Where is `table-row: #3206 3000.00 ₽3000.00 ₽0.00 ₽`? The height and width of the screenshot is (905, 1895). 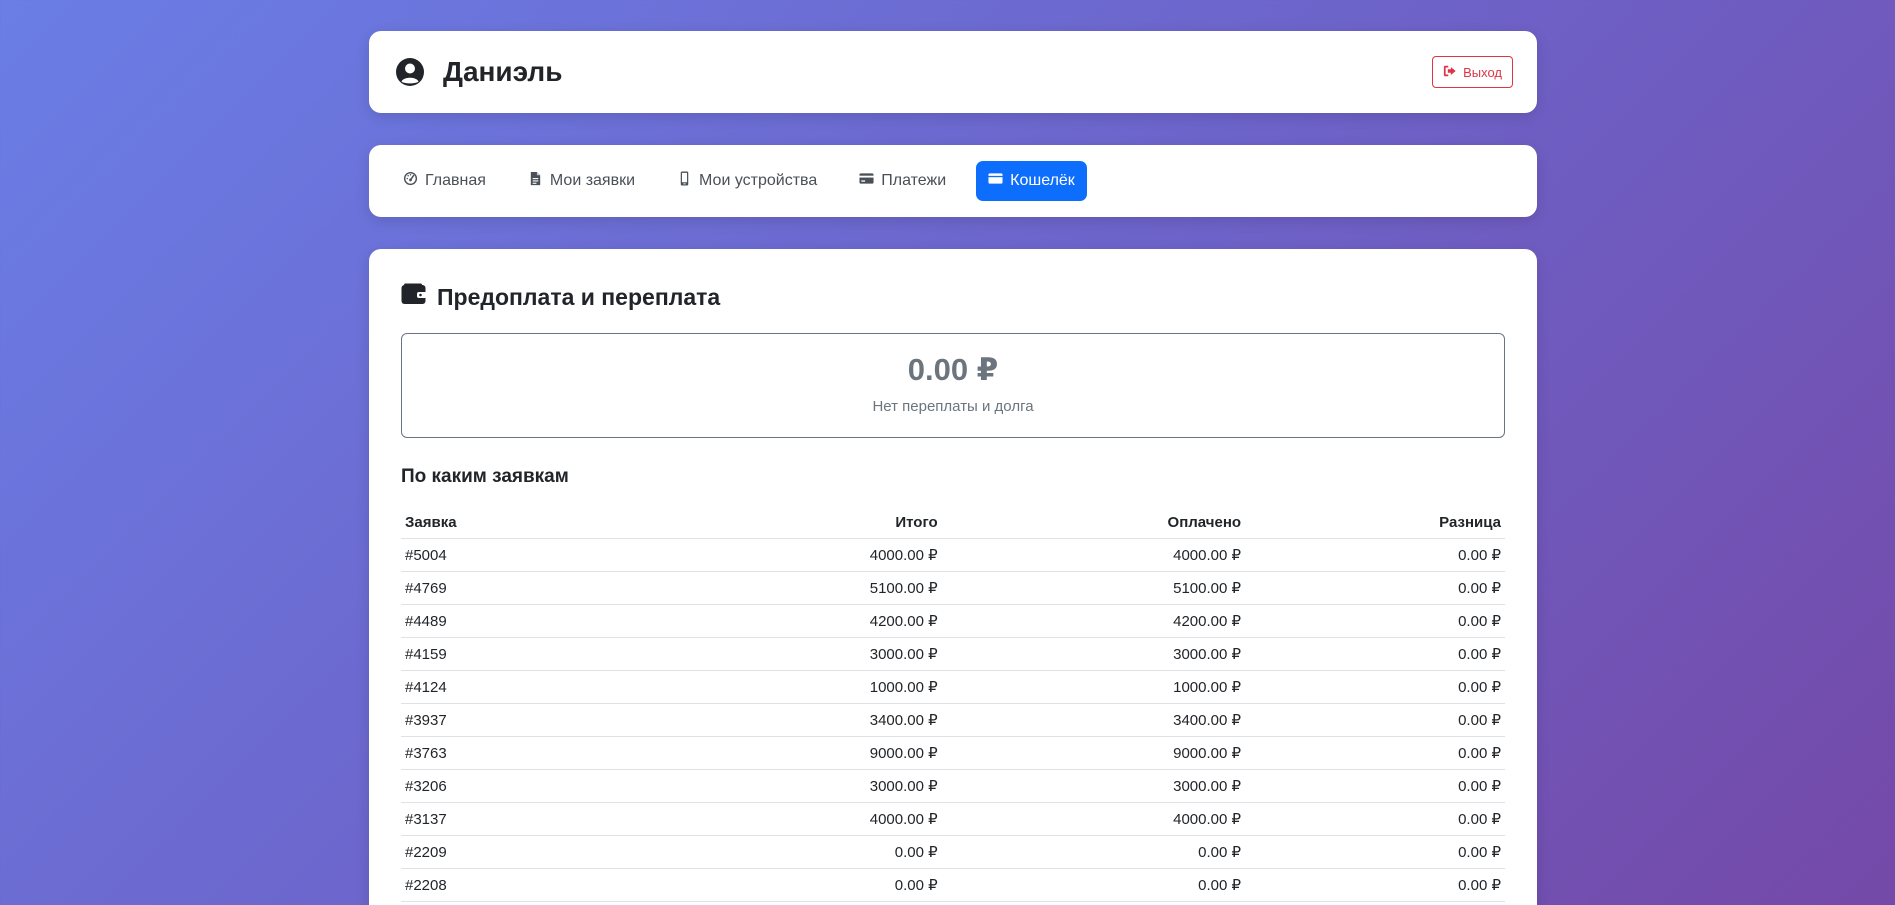
table-row: #3206 3000.00 ₽3000.00 ₽0.00 ₽ is located at coordinates (953, 786).